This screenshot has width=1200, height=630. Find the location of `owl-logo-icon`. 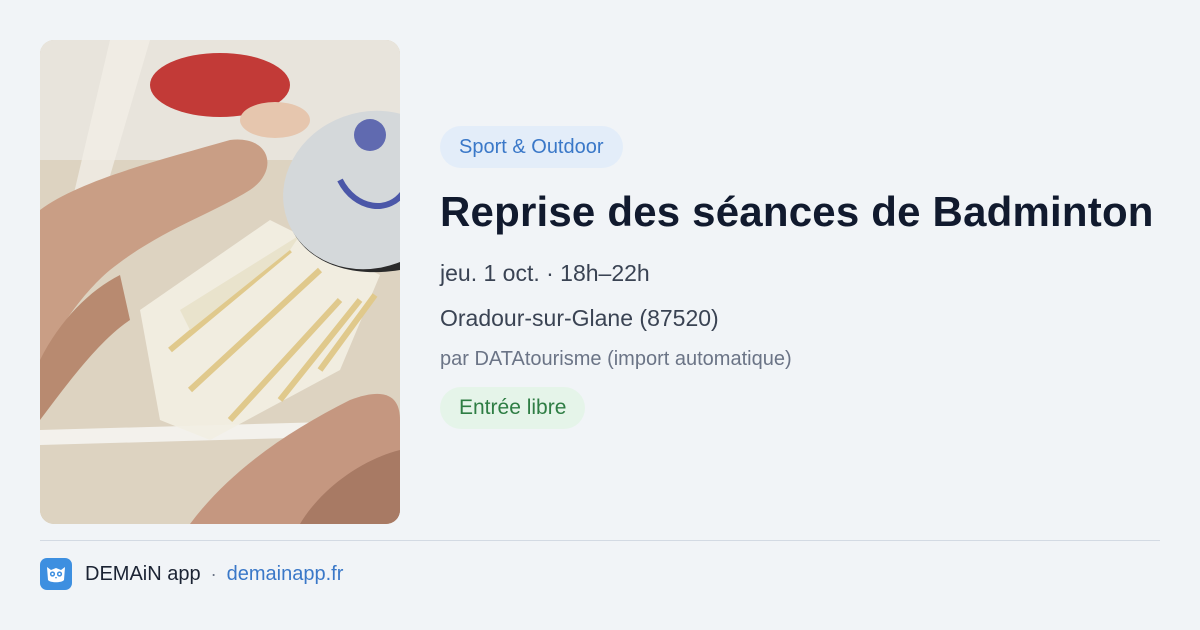

owl-logo-icon is located at coordinates (56, 574).